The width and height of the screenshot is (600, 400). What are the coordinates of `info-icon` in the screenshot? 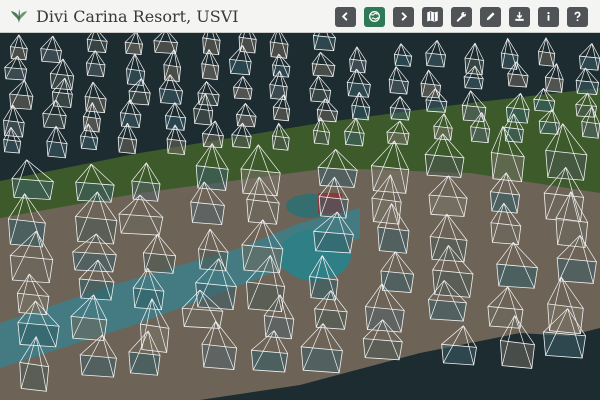 It's located at (548, 16).